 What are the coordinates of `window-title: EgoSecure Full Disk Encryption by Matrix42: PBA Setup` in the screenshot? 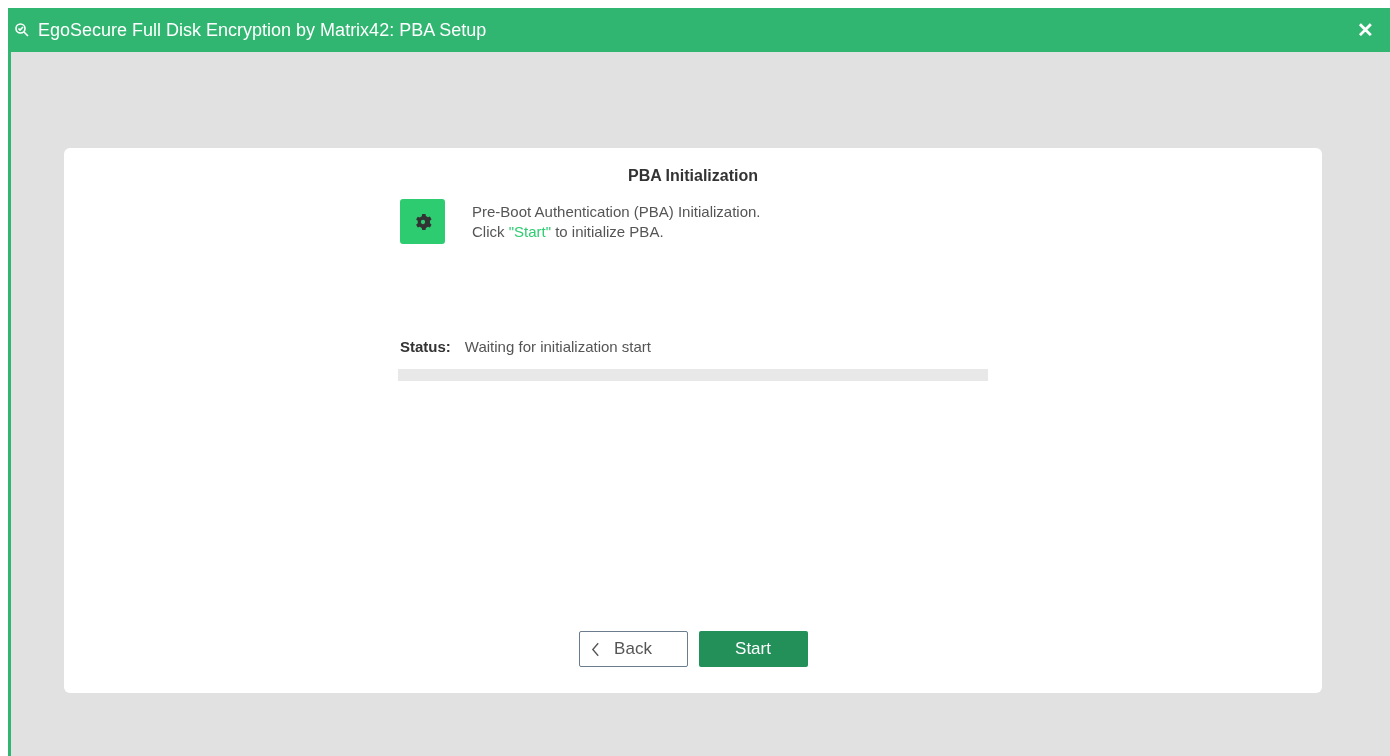 It's located at (263, 30).